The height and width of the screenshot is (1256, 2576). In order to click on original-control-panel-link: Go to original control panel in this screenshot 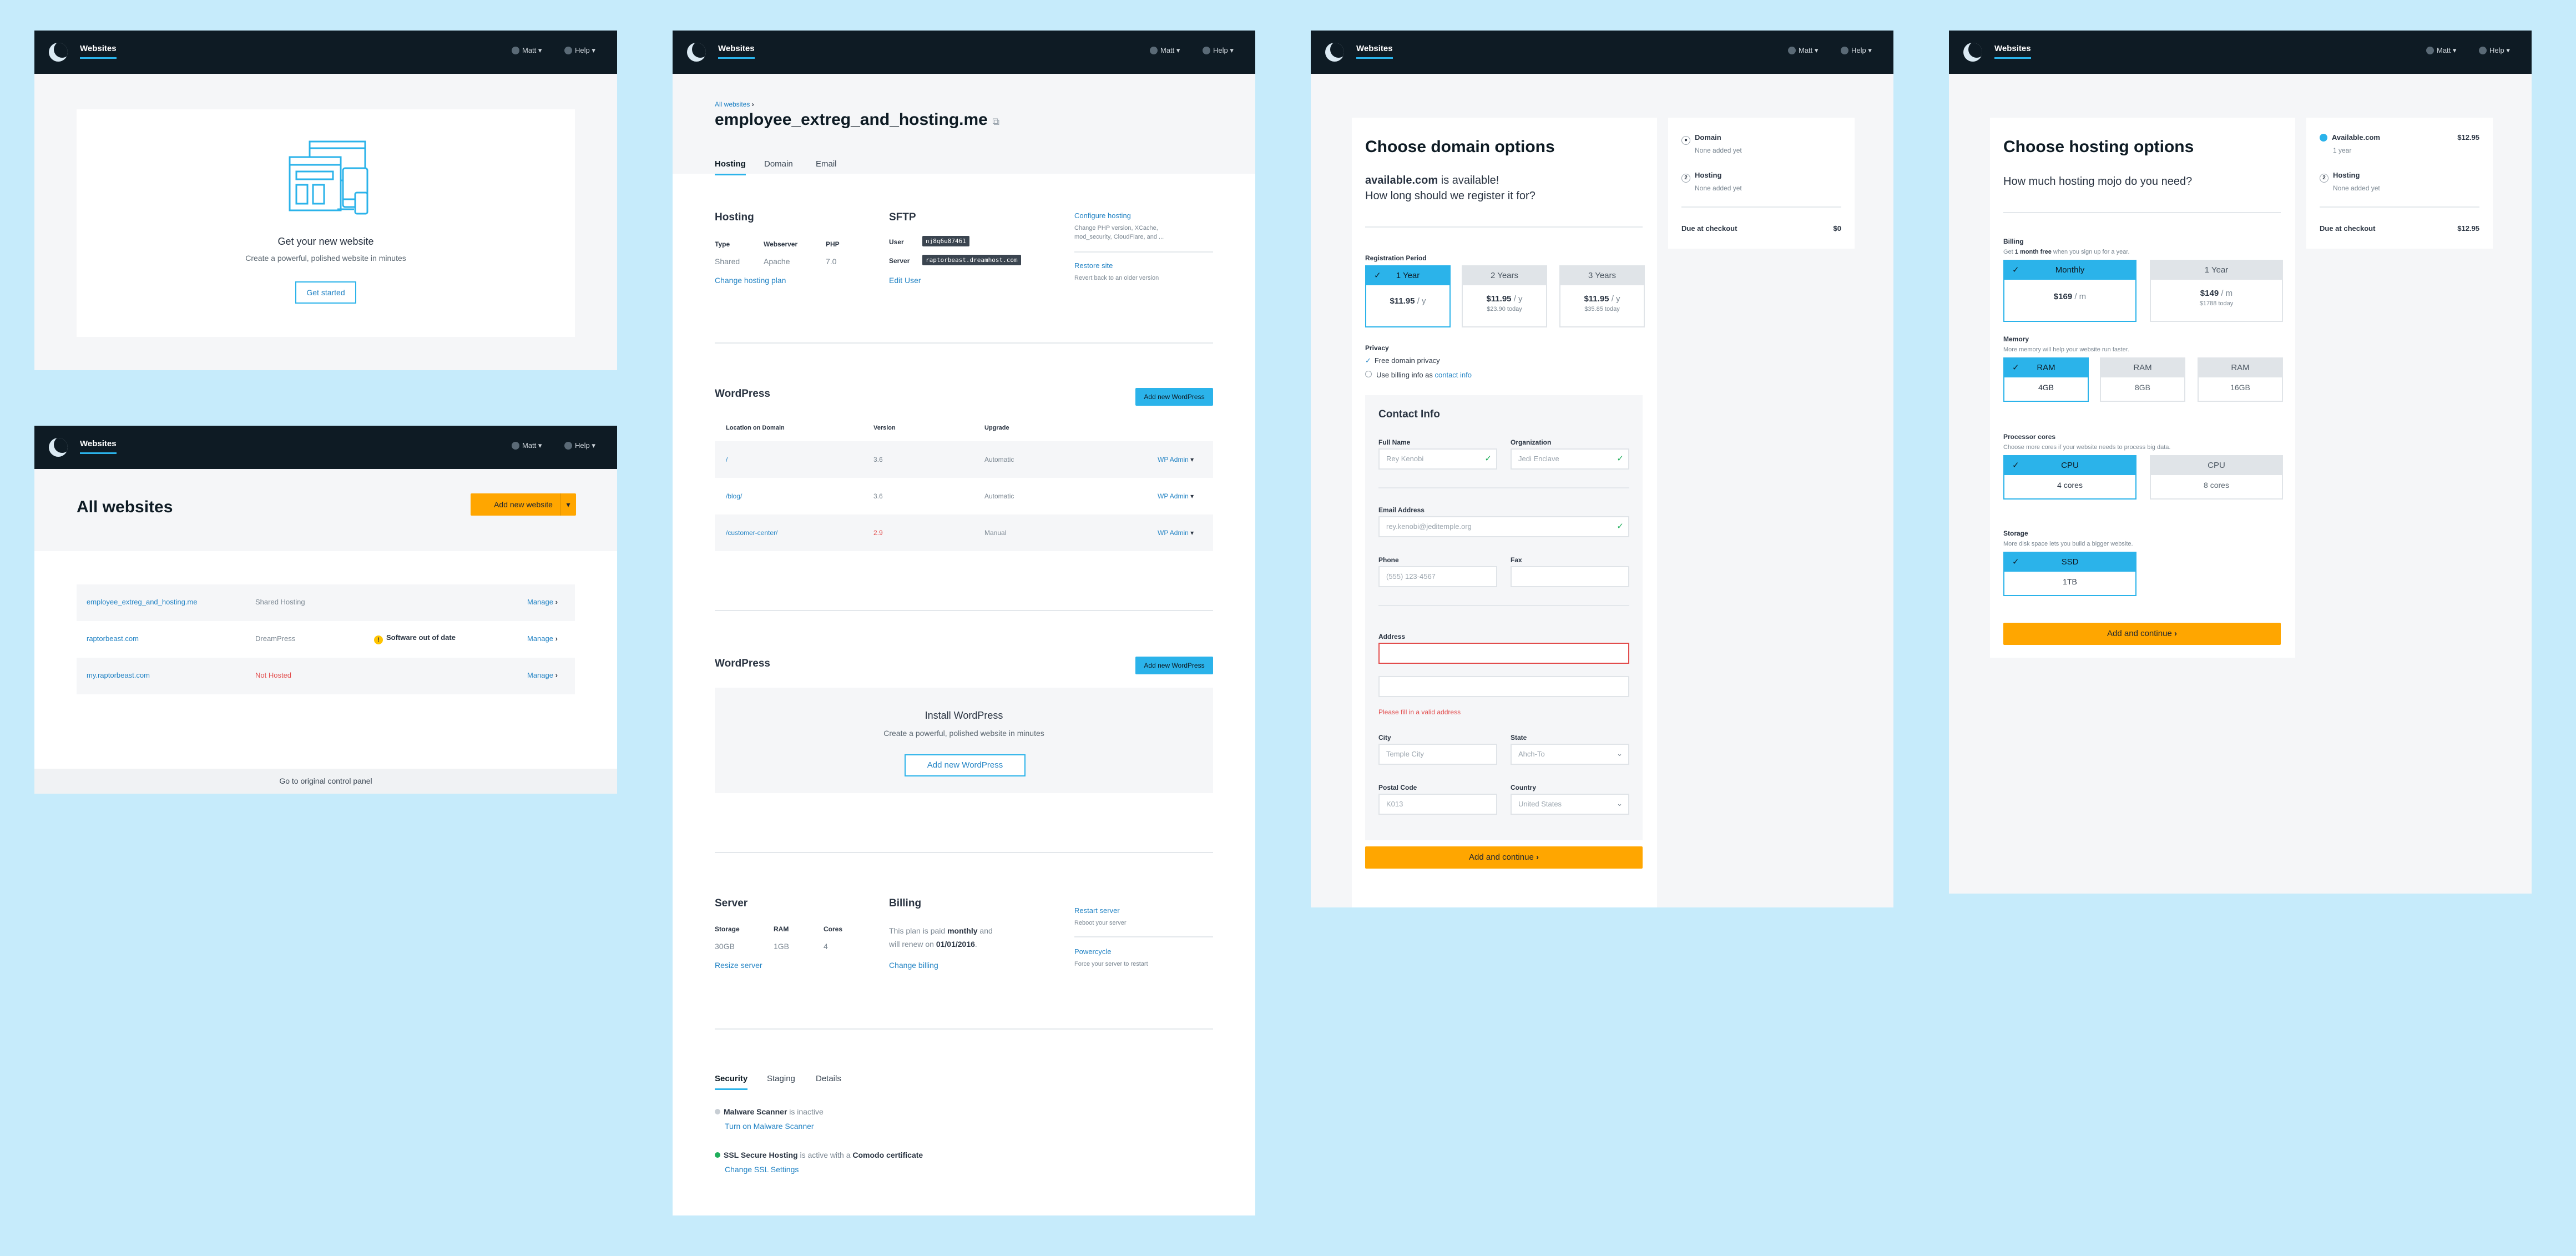, I will do `click(325, 781)`.